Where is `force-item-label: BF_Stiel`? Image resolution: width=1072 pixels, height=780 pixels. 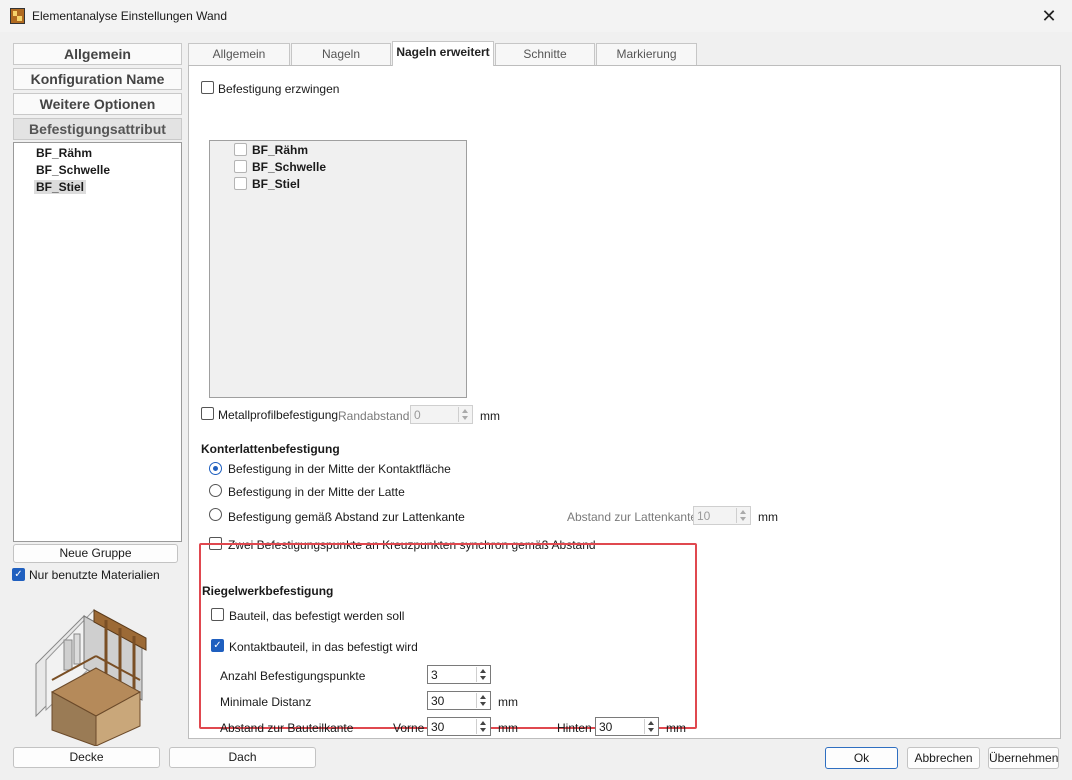
force-item-label: BF_Stiel is located at coordinates (276, 184).